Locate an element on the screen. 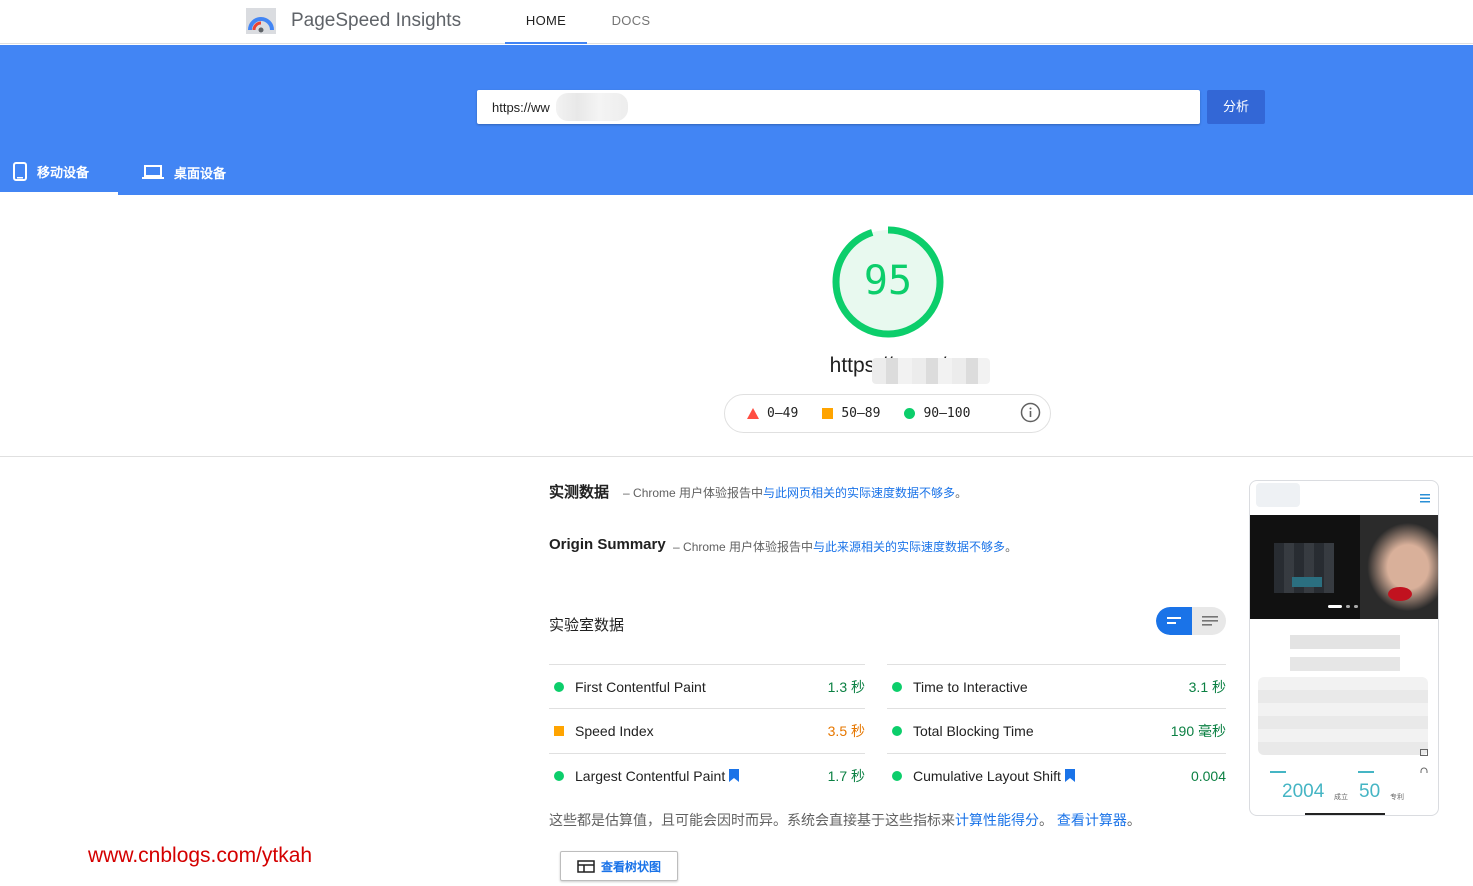  performance-score-value: 95 is located at coordinates (888, 281).